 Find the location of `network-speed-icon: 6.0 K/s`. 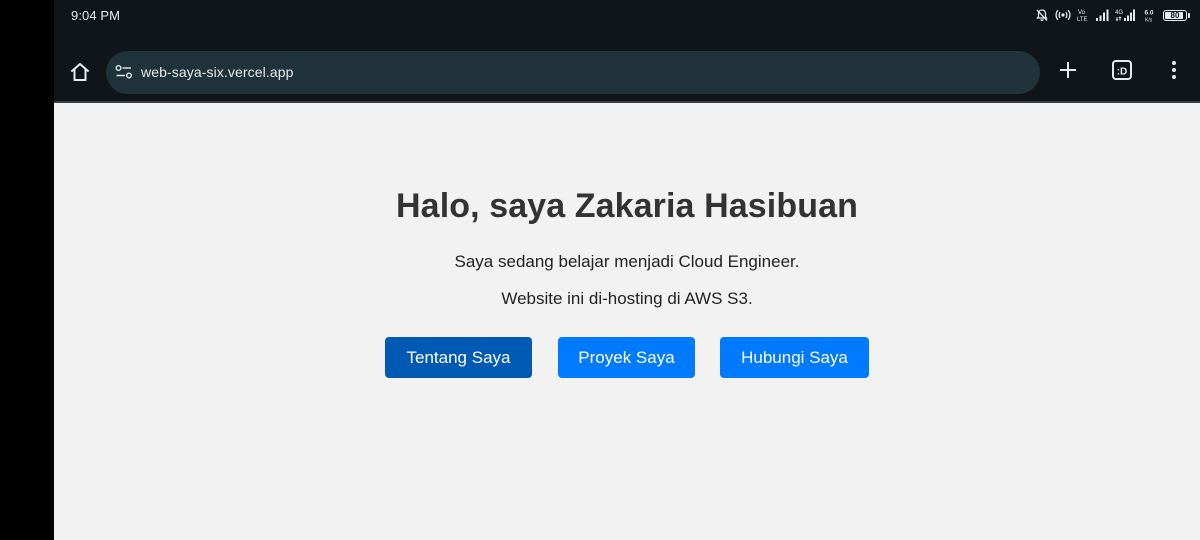

network-speed-icon: 6.0 K/s is located at coordinates (1150, 15).